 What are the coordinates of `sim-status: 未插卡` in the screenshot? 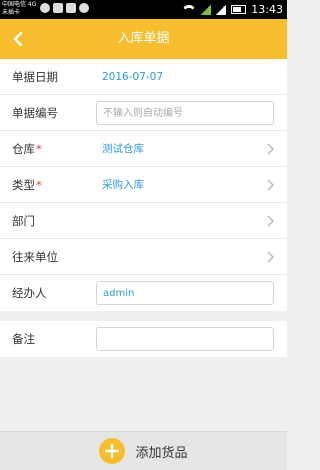 It's located at (11, 12).